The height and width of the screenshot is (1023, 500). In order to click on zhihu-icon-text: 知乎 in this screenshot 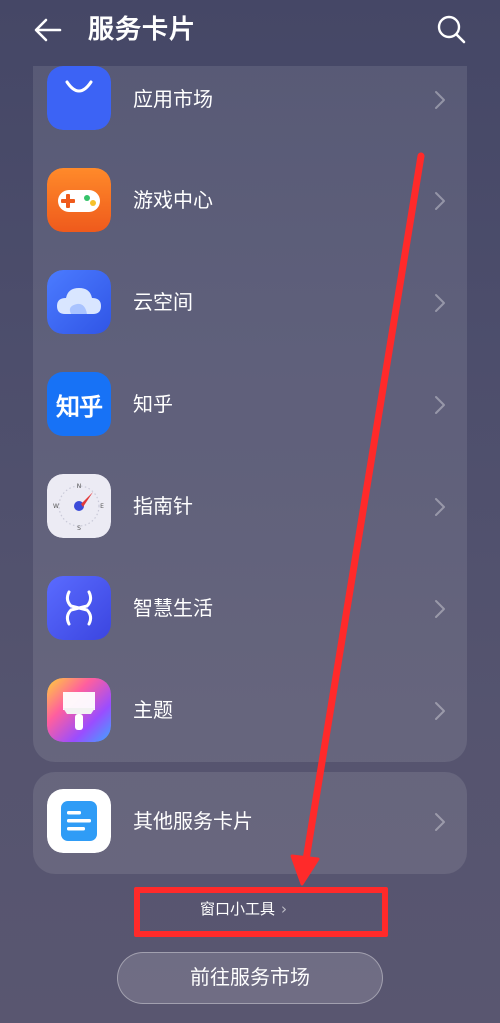, I will do `click(79, 406)`.